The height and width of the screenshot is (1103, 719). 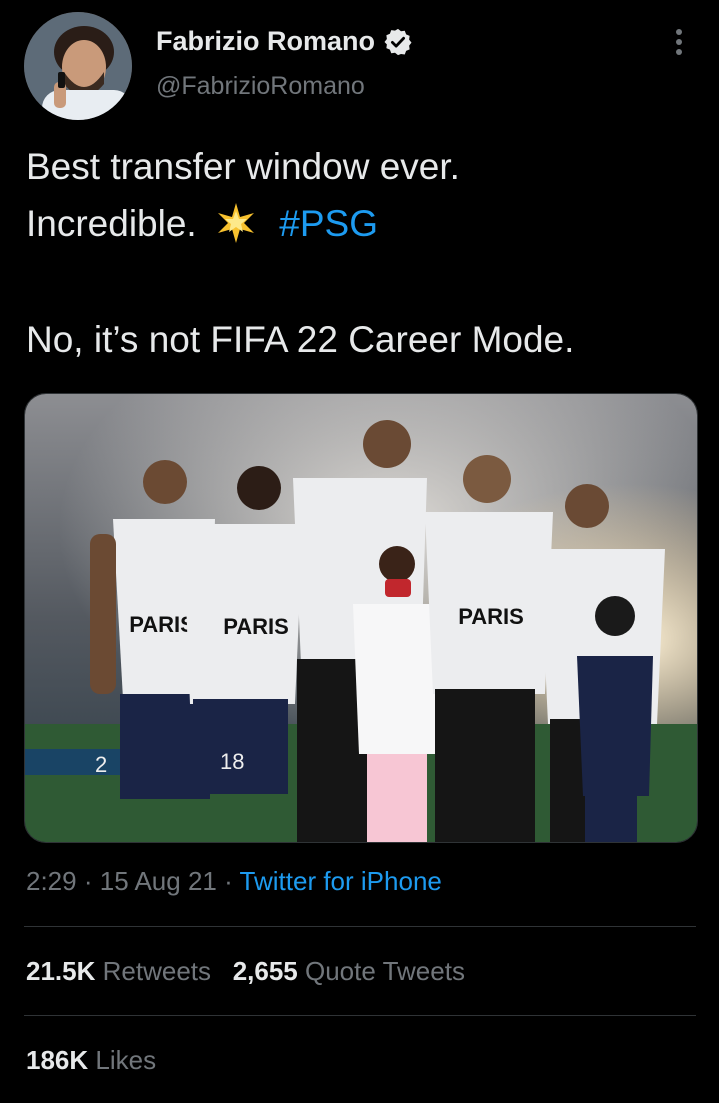 I want to click on author-name-row: Fabrizio Romano, so click(x=284, y=41).